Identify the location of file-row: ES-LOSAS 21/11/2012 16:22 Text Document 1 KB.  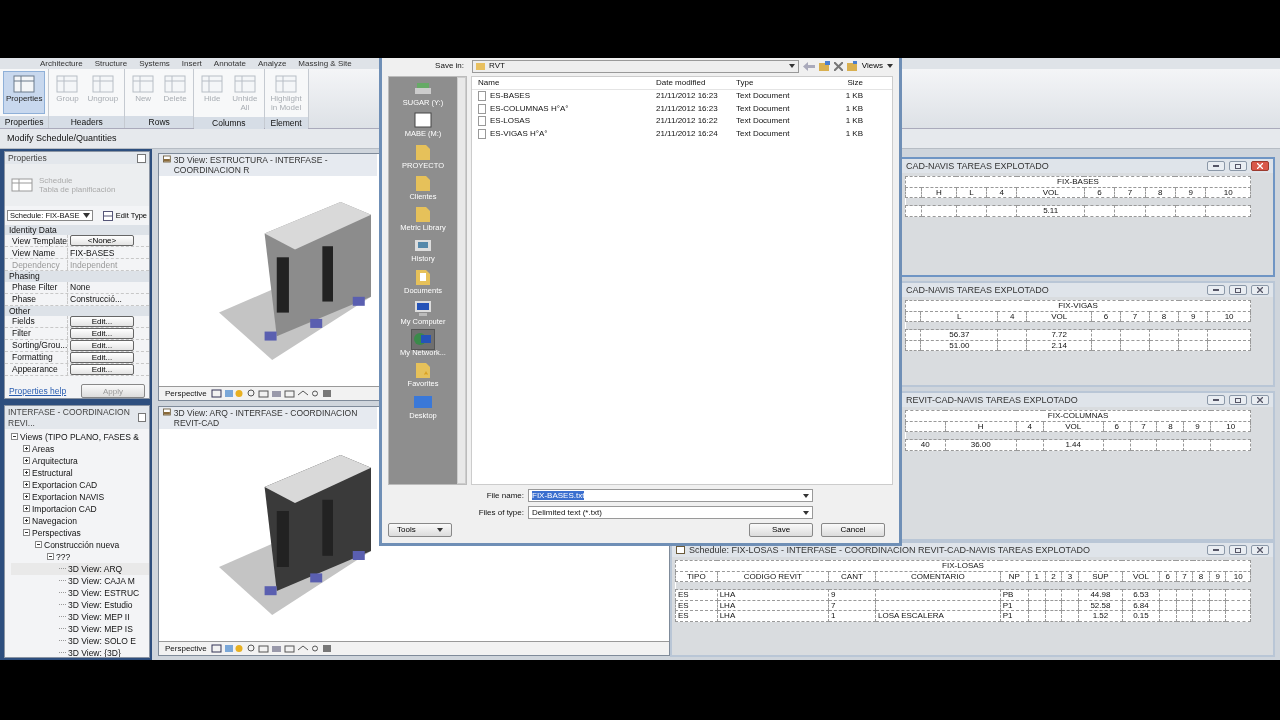
(682, 121).